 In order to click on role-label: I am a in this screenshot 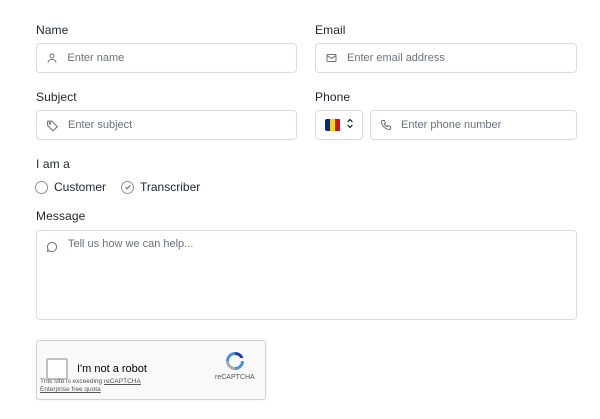, I will do `click(53, 164)`.